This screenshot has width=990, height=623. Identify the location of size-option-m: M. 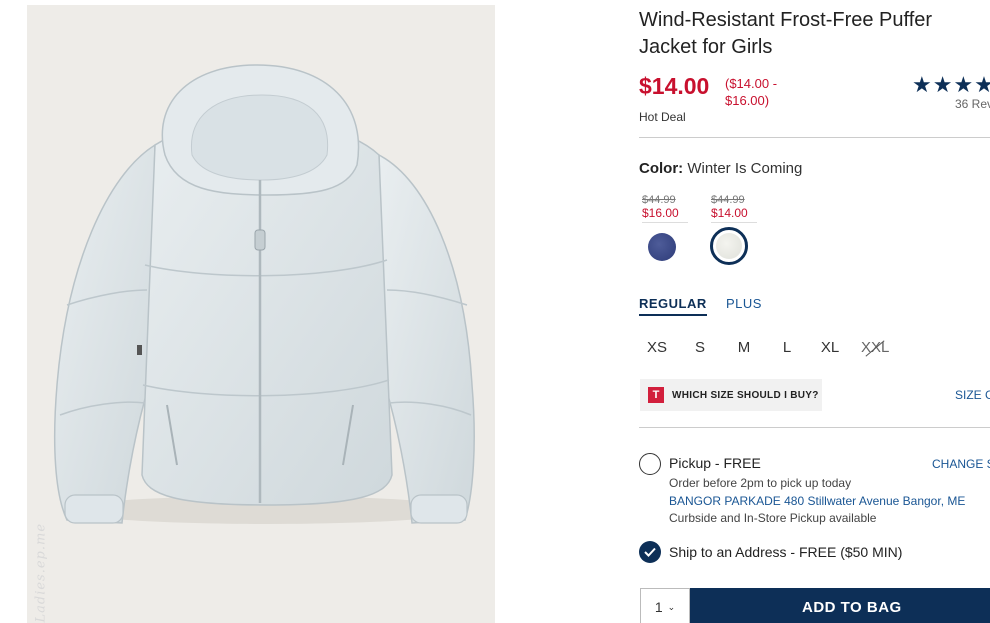
(744, 347).